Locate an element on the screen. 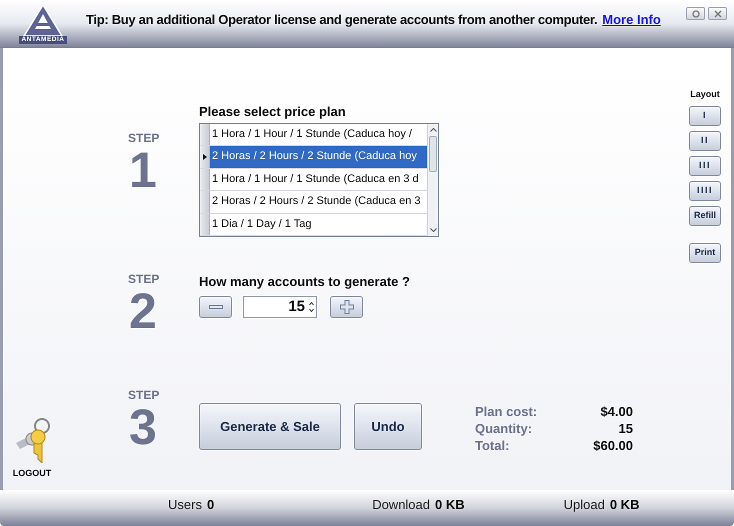 The height and width of the screenshot is (526, 734). price-plan-row: 2 Horas / 2 Hours / 2 Stunde (Caduca en 3 is located at coordinates (318, 202).